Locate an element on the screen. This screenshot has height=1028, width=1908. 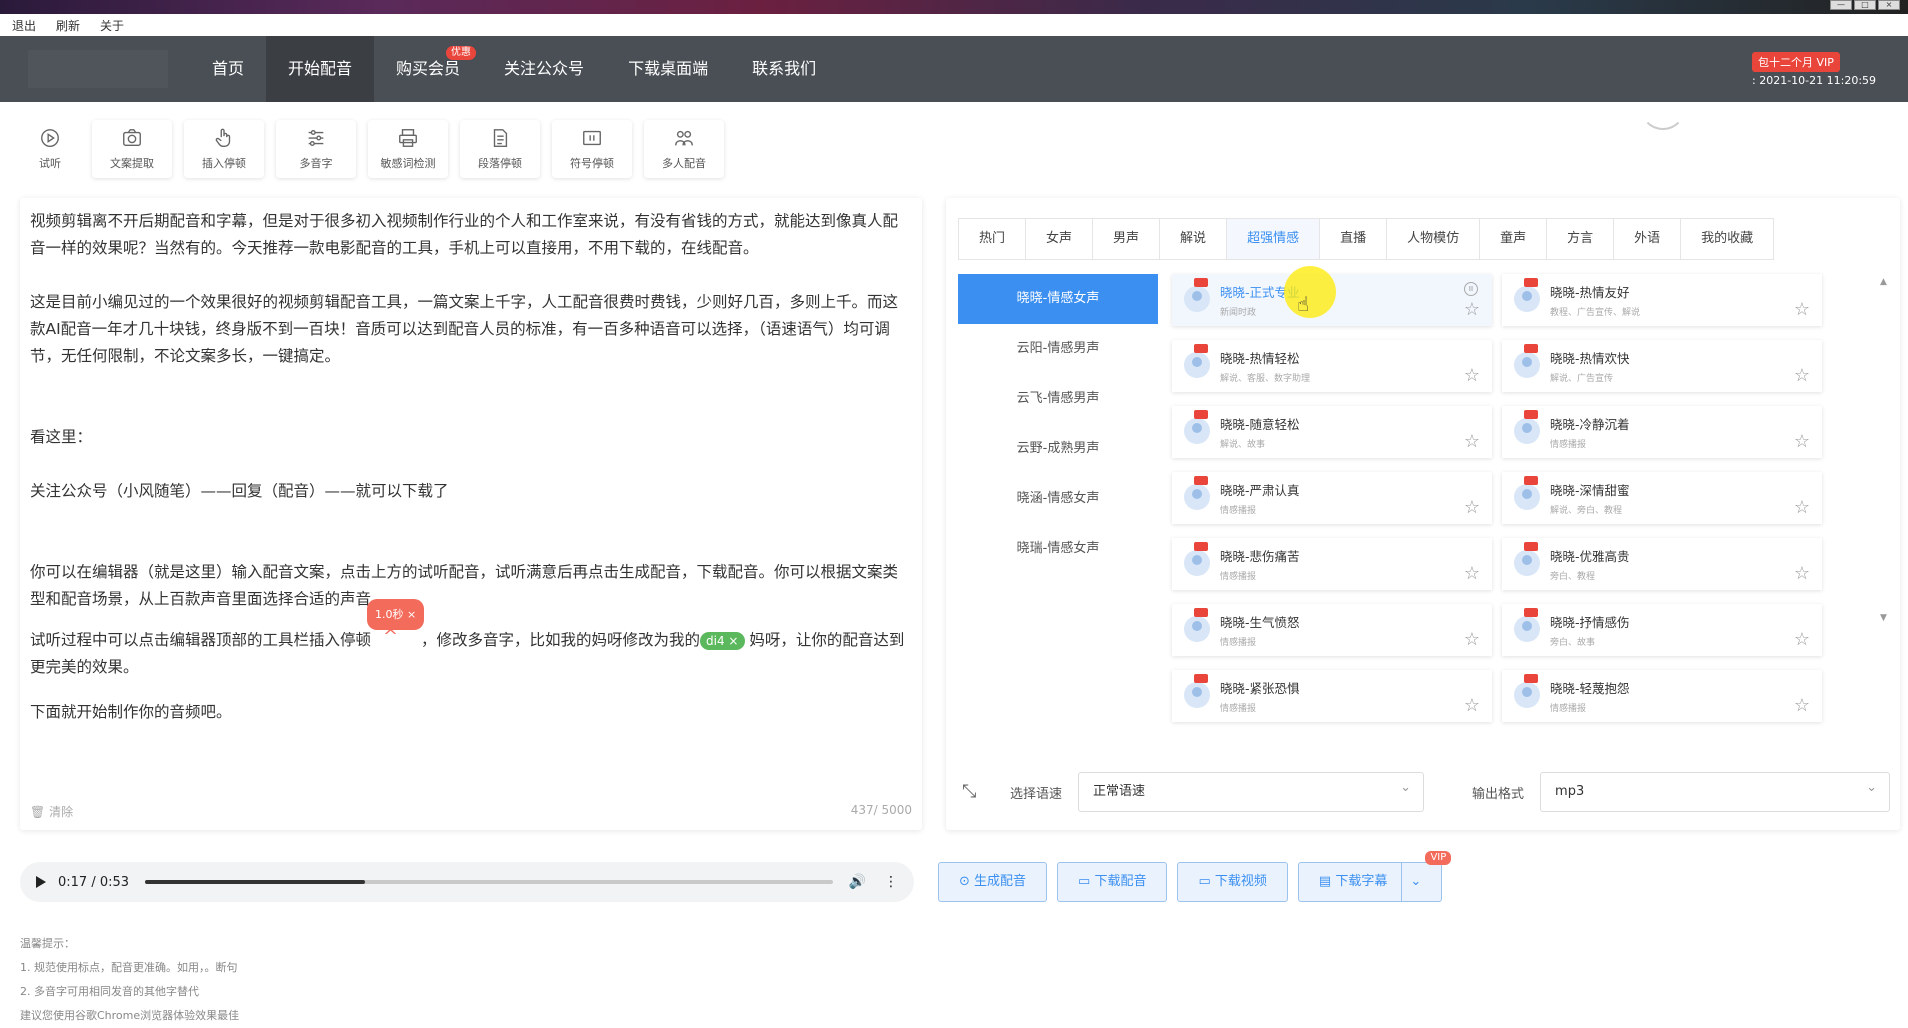
voice-name: 晓晓-热情欢快 is located at coordinates (1590, 358).